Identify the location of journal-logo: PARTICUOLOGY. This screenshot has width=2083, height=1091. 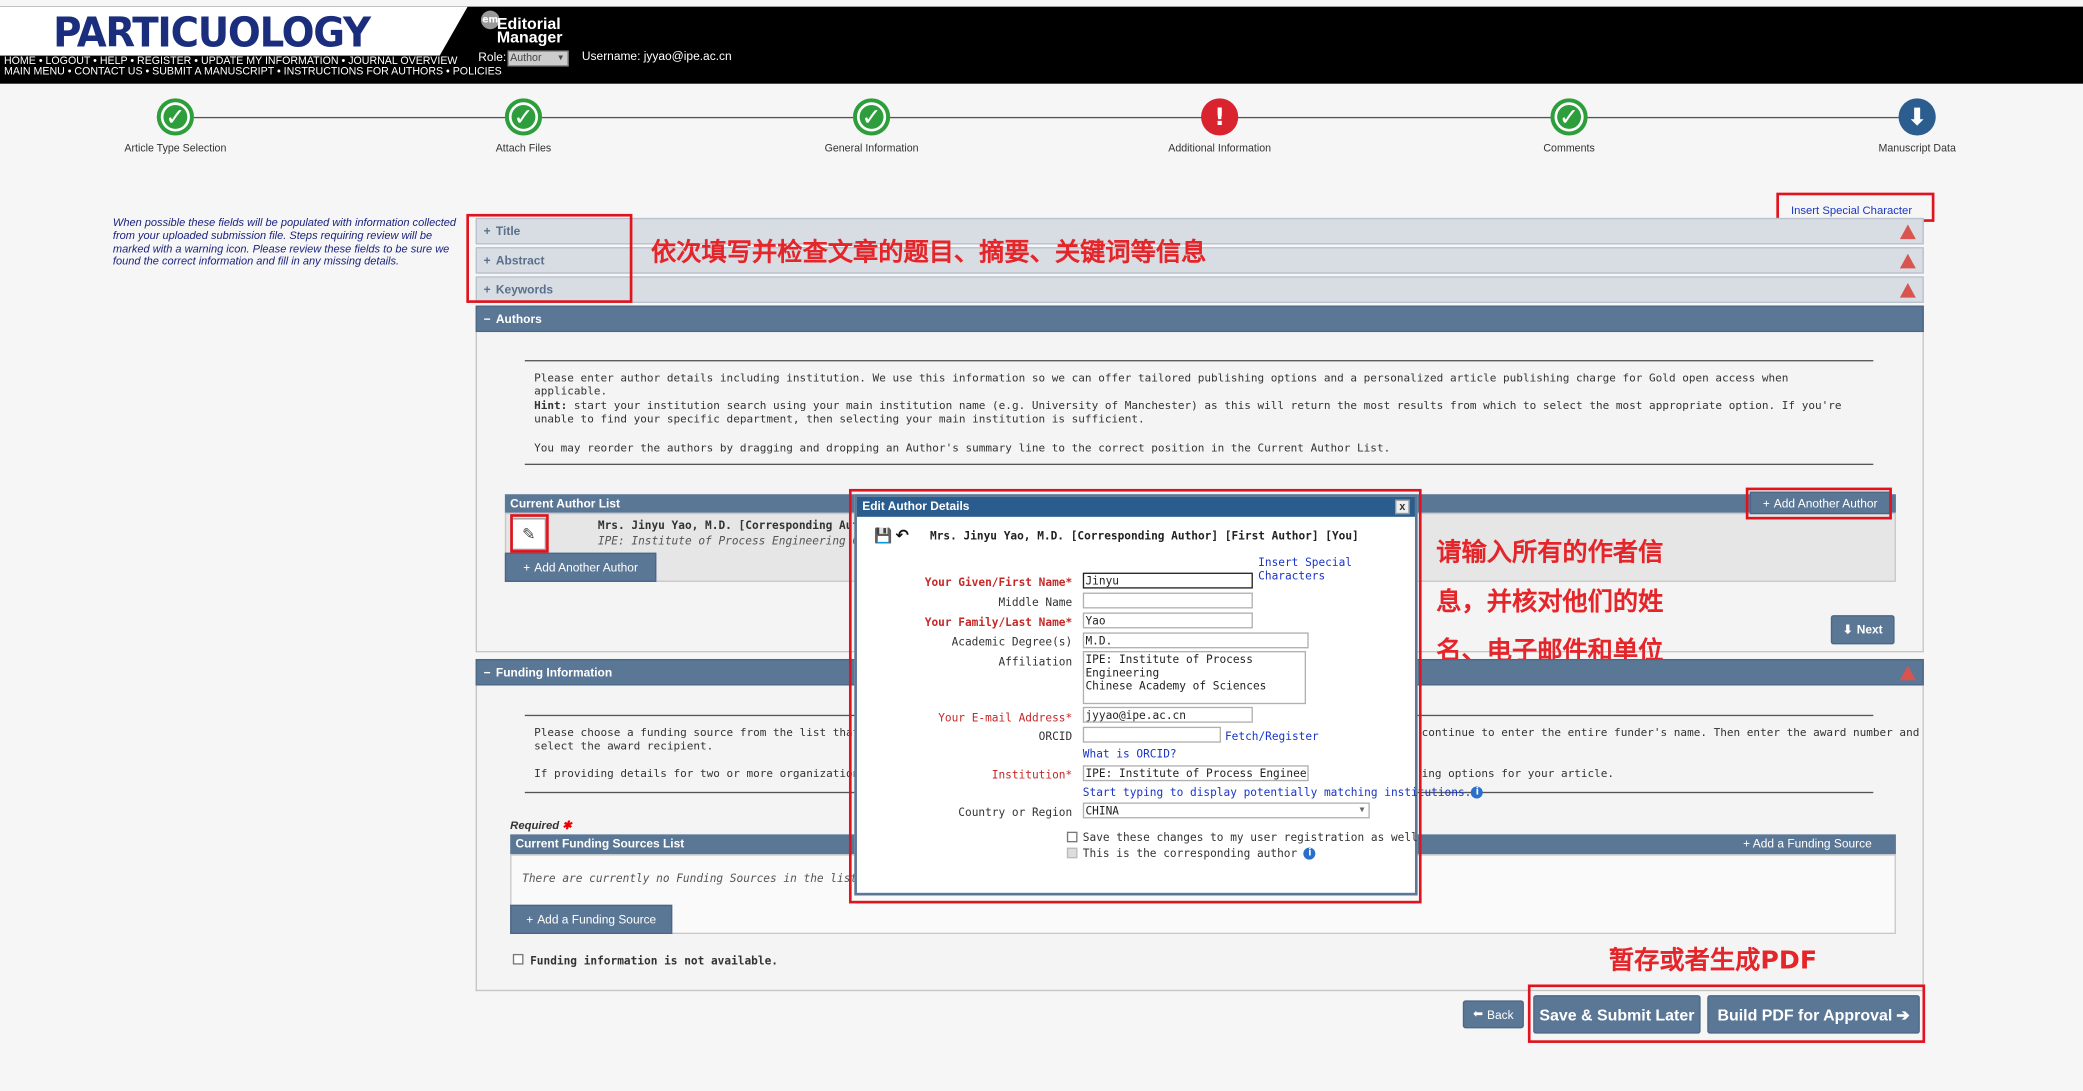
(212, 32).